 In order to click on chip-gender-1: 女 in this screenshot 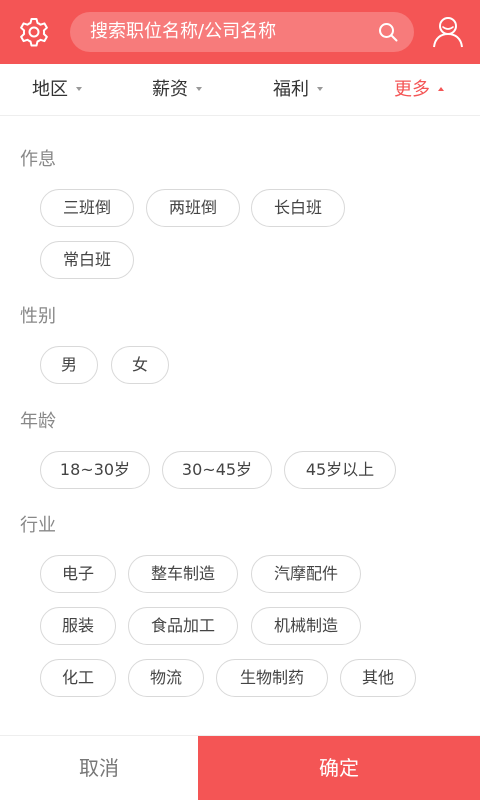, I will do `click(140, 365)`.